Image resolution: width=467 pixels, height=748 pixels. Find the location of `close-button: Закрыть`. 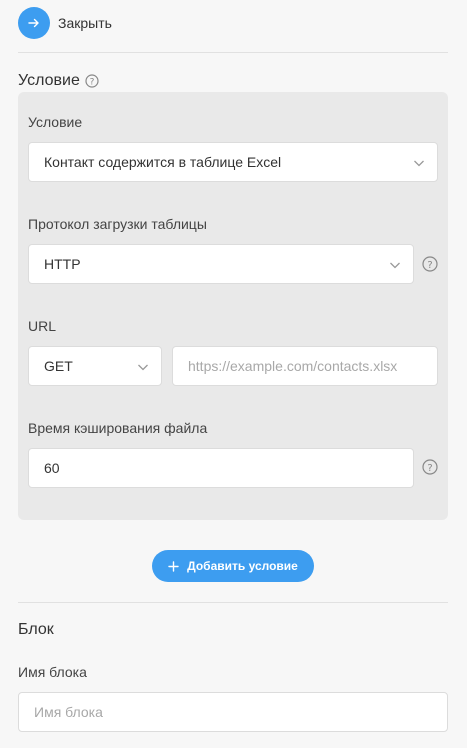

close-button: Закрыть is located at coordinates (65, 23).